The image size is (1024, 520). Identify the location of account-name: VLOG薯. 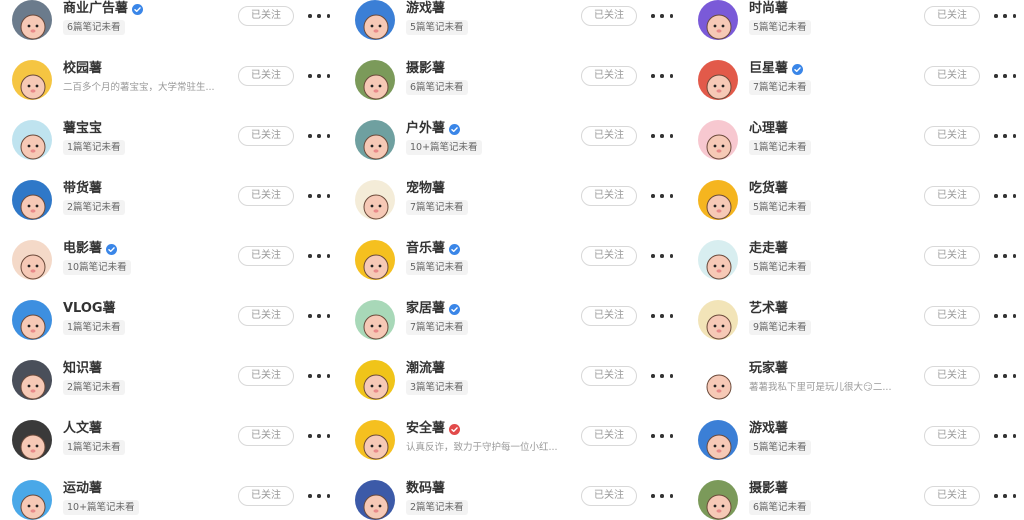
(89, 309).